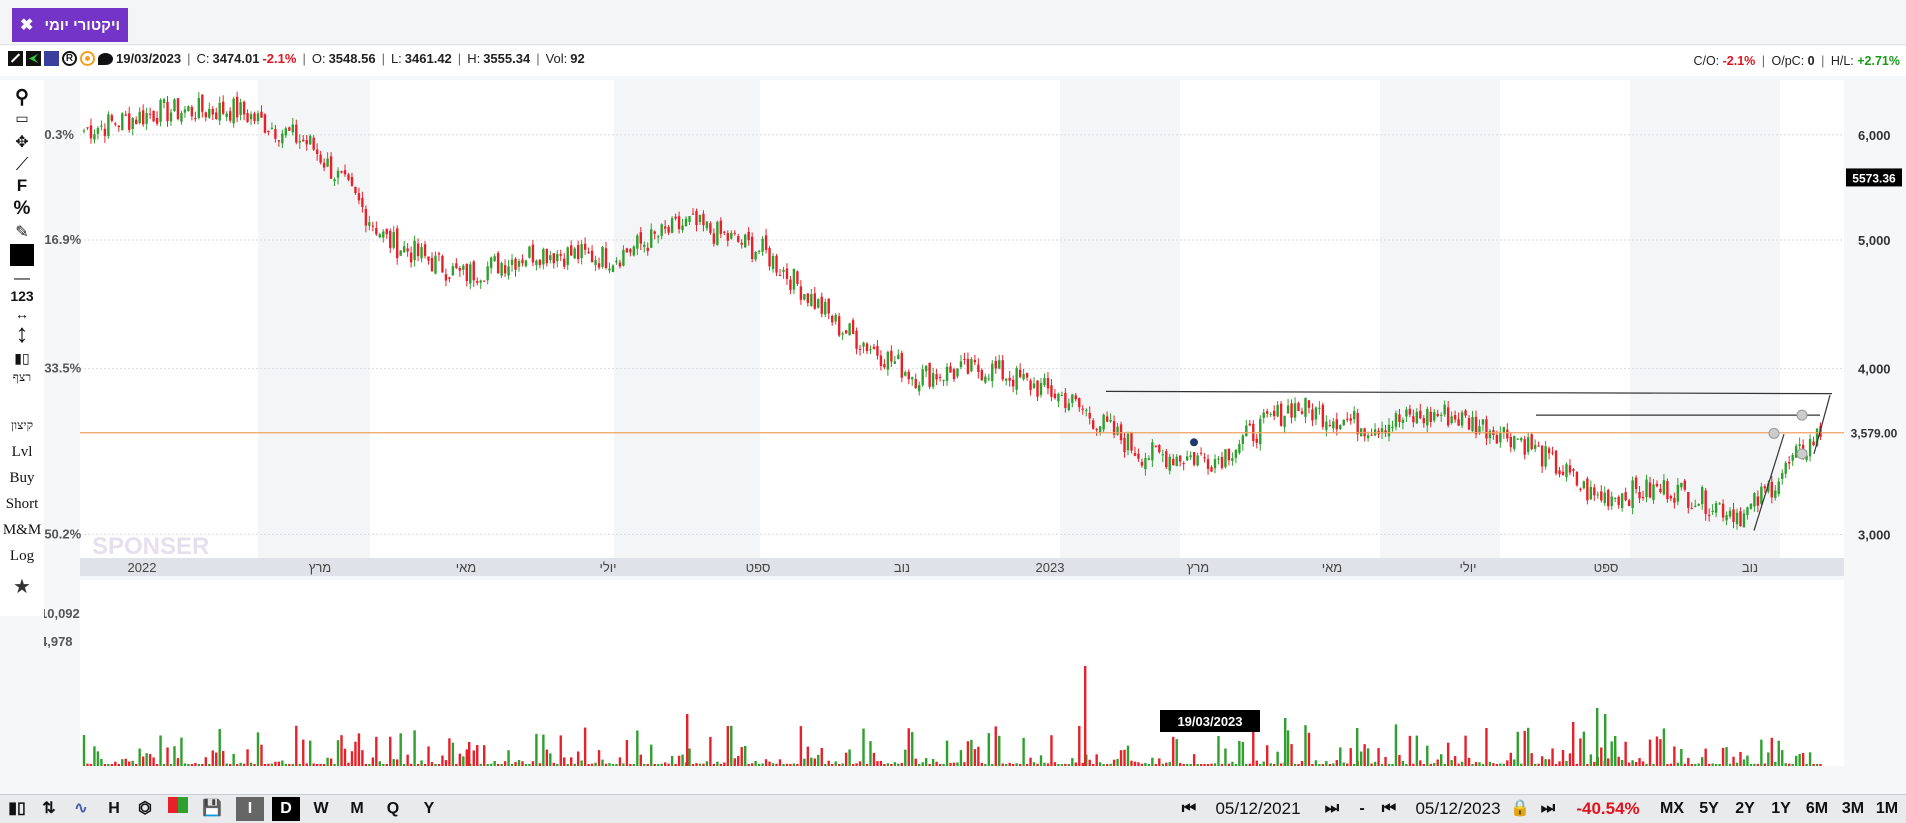 Image resolution: width=1906 pixels, height=823 pixels. I want to click on candlestick-type-icon: ▮▯, so click(17, 809).